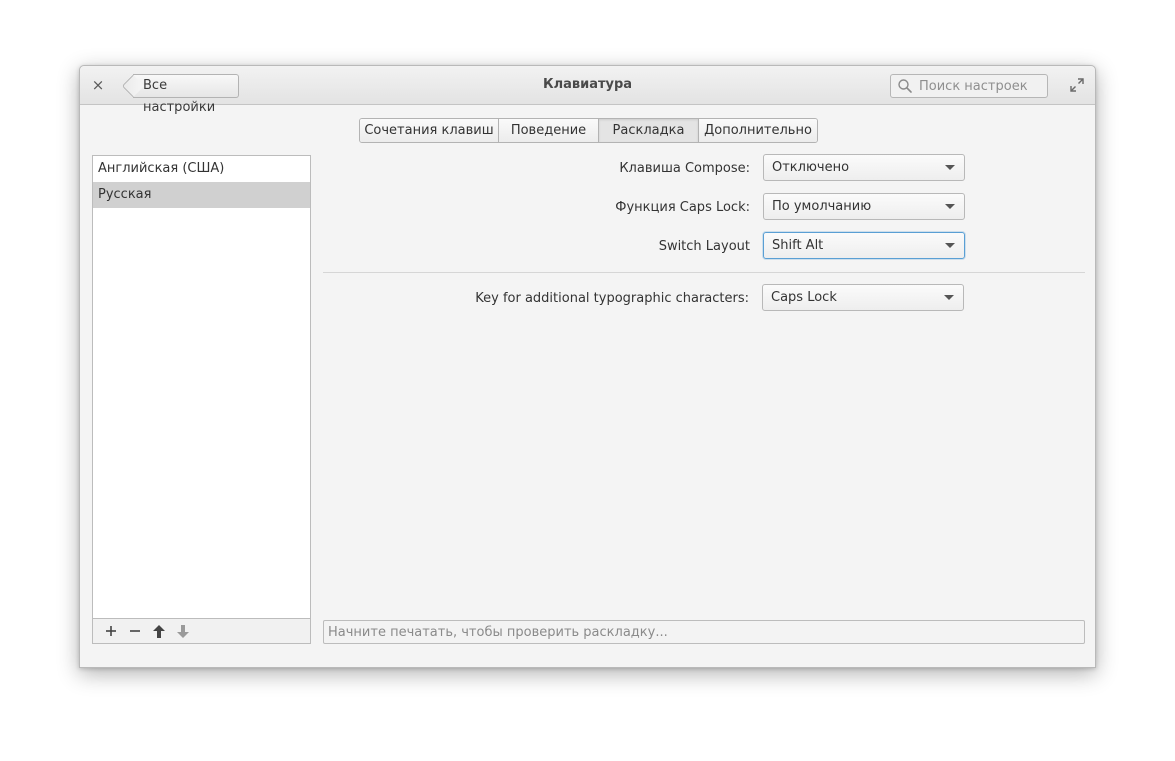 The height and width of the screenshot is (761, 1175). Describe the element at coordinates (822, 206) in the screenshot. I see `caps-lock-value: По умолчанию` at that location.